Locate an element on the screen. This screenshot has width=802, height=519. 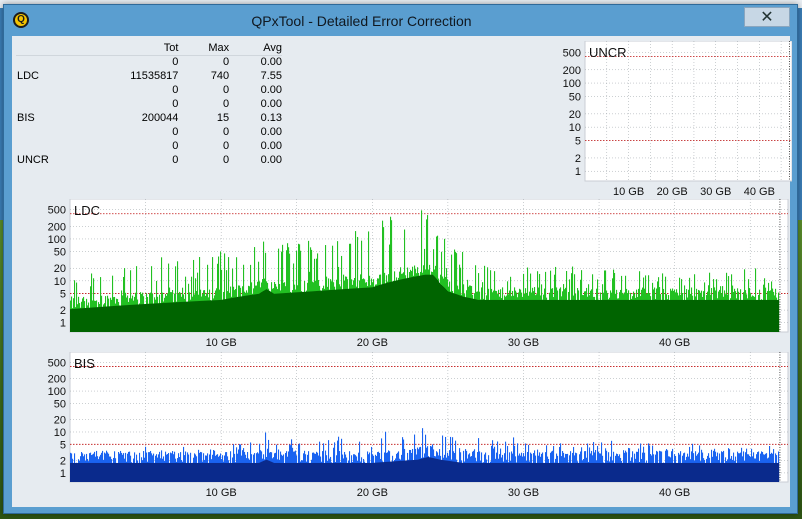
y-tick-label: 5 is located at coordinates (63, 294).